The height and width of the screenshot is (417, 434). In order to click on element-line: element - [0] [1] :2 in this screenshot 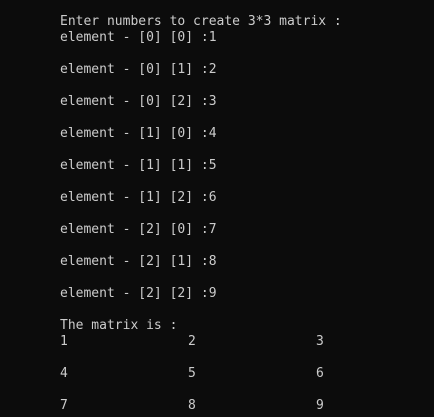, I will do `click(138, 69)`.